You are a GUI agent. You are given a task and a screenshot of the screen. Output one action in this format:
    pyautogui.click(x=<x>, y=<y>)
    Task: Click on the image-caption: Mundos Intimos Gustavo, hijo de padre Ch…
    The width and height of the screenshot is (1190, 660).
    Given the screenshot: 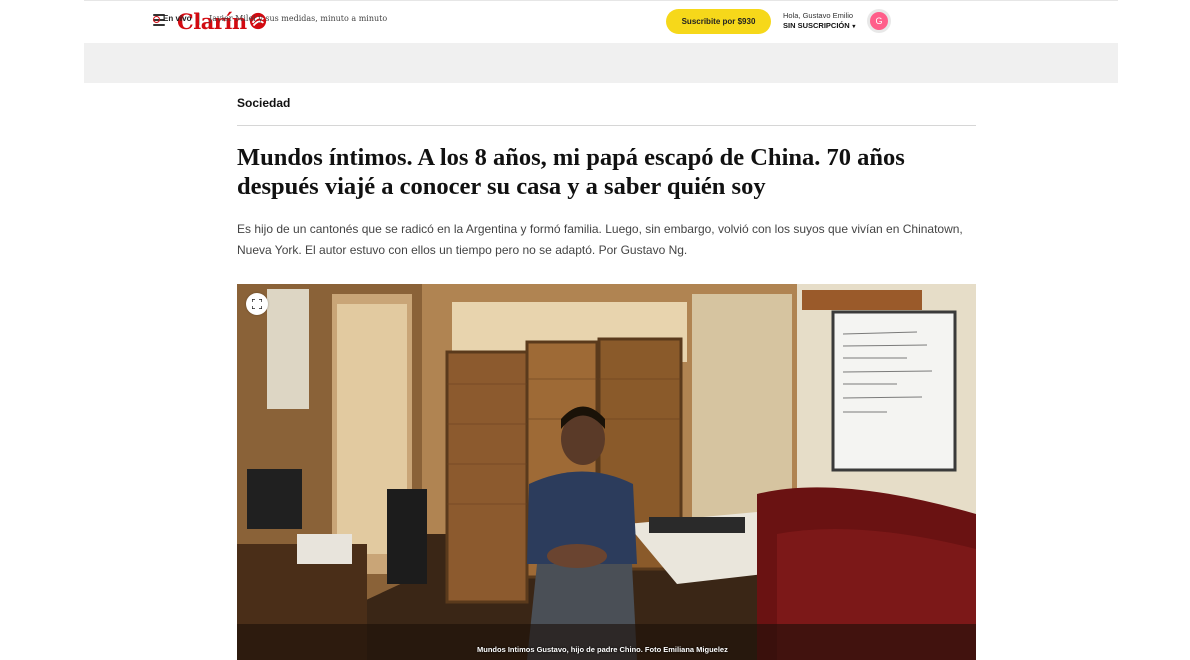 What is the action you would take?
    pyautogui.click(x=602, y=649)
    